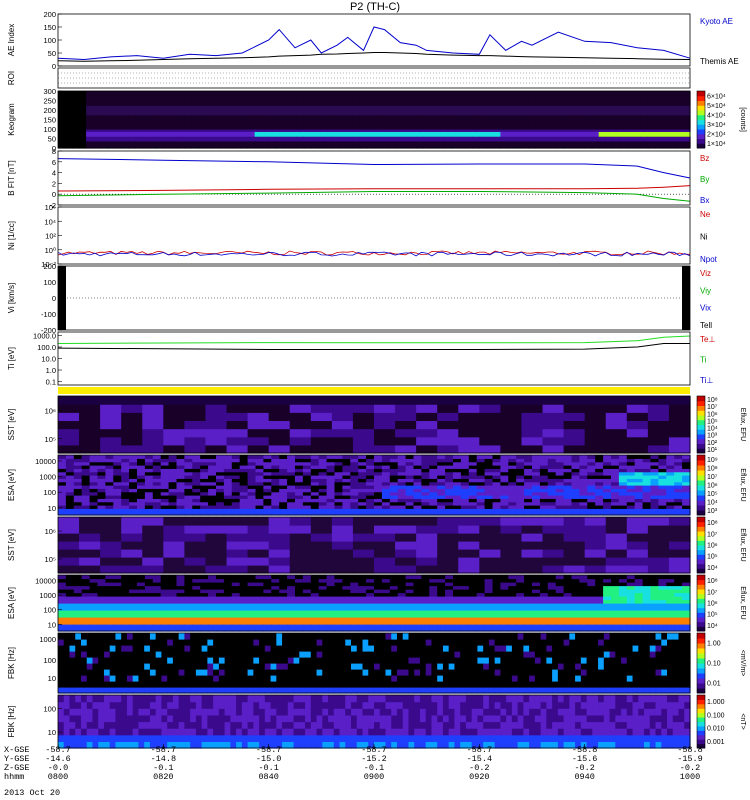 Image resolution: width=750 pixels, height=800 pixels. Describe the element at coordinates (712, 568) in the screenshot. I see `colorbar-tick-label: 10⁴` at that location.